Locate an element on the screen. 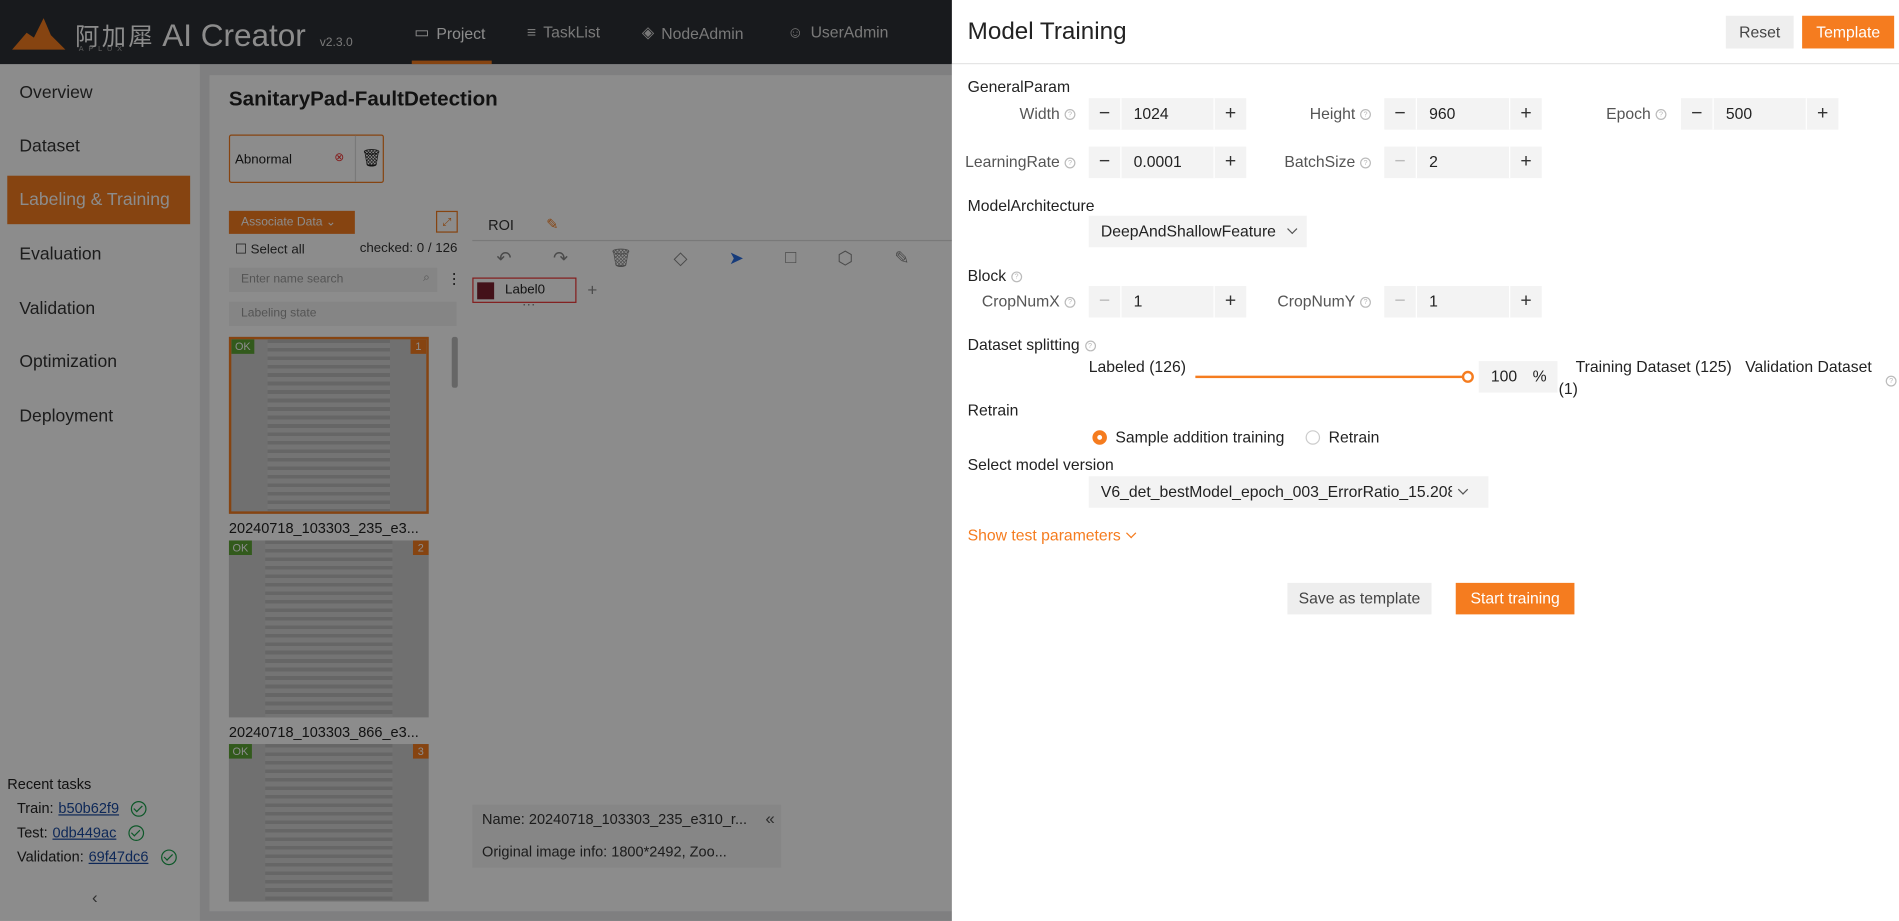  learning-rate-label: LearningRate? is located at coordinates (1016, 162).